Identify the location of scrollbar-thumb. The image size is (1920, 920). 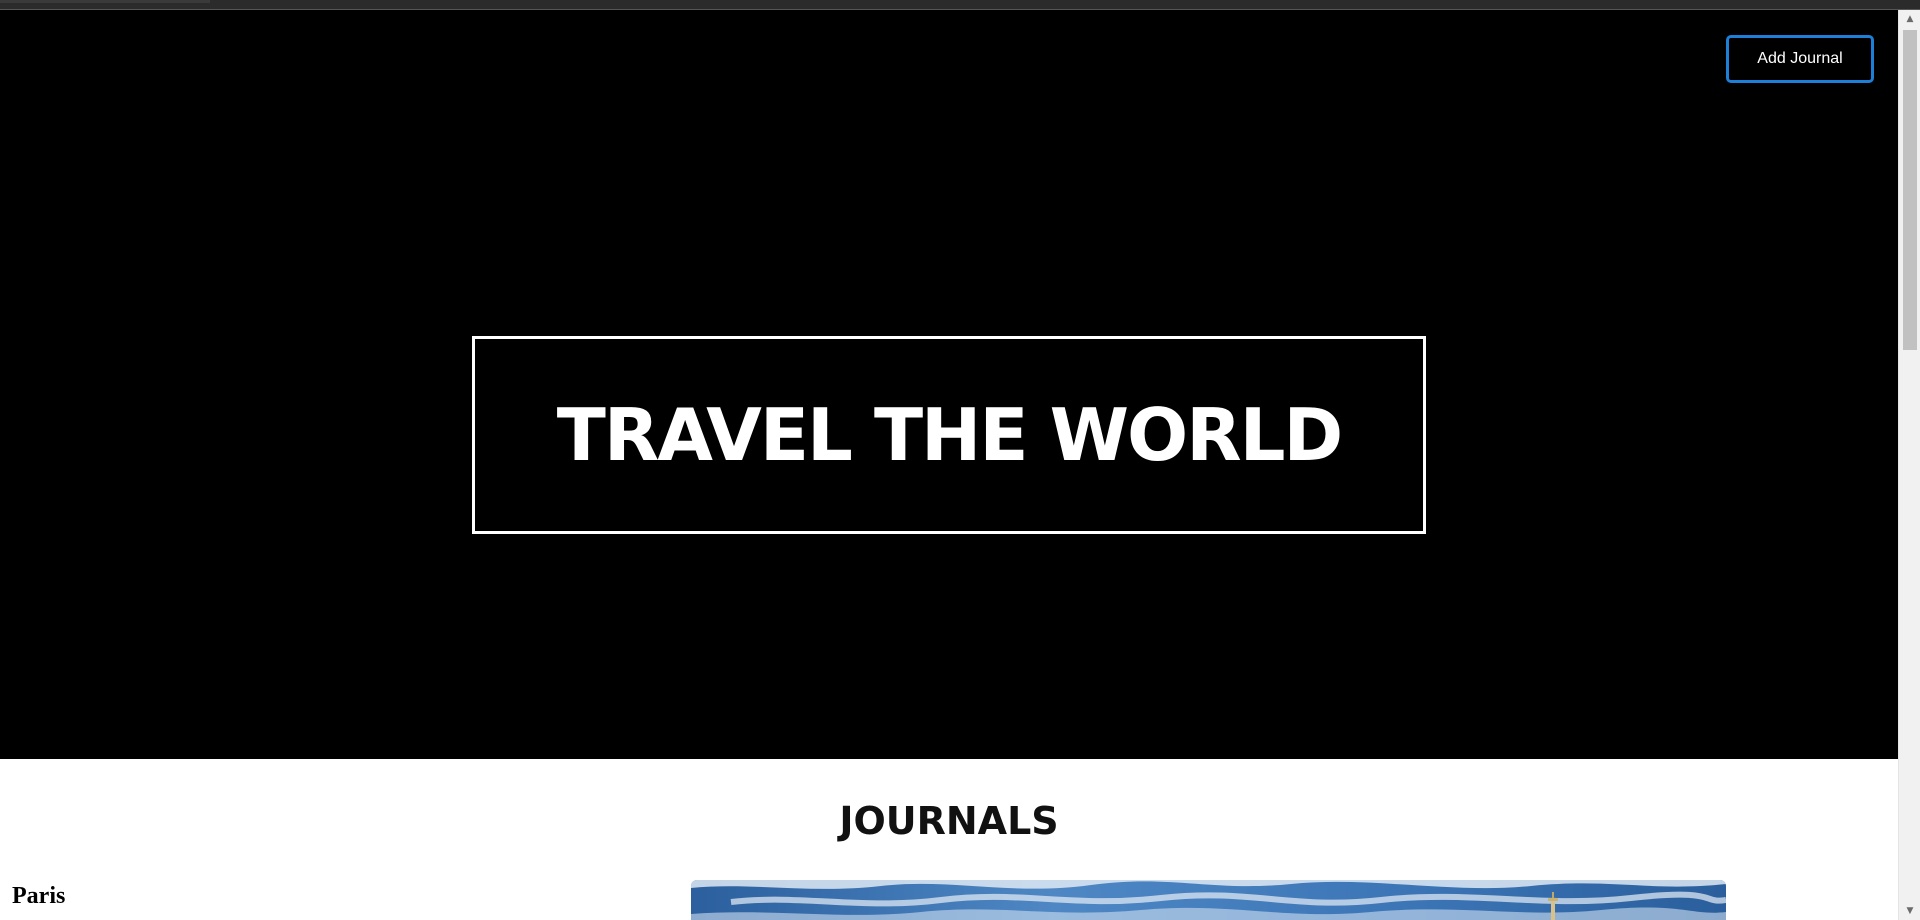
(1910, 190).